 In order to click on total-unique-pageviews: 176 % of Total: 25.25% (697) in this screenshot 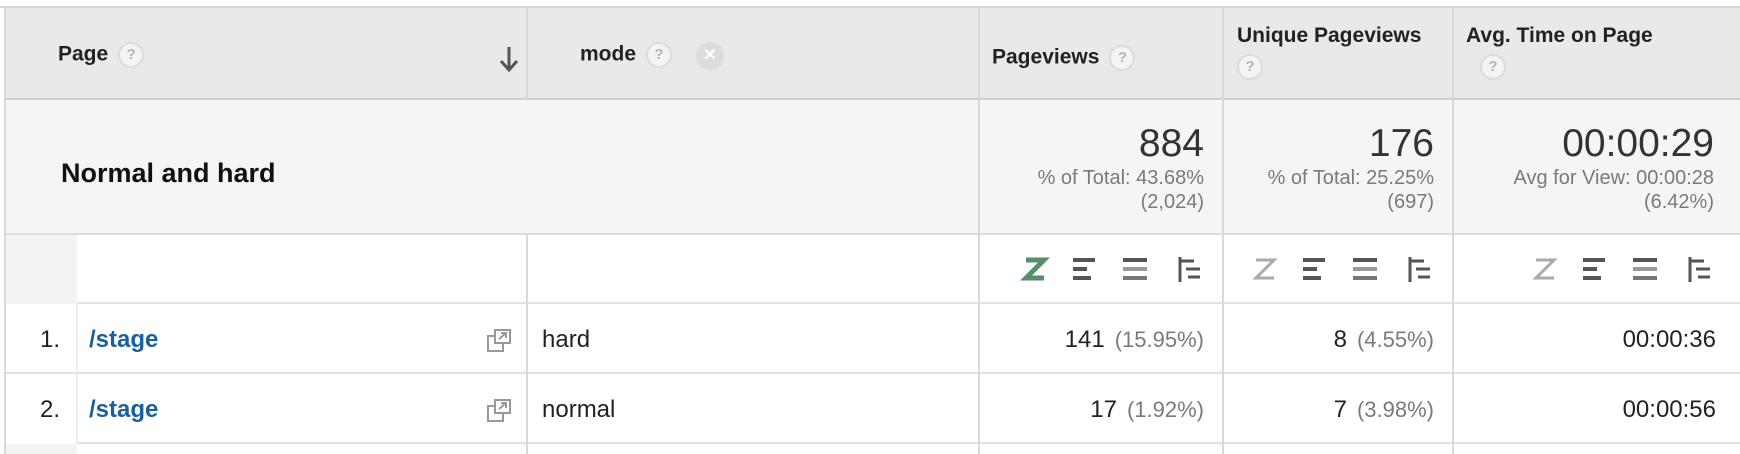, I will do `click(1319, 168)`.